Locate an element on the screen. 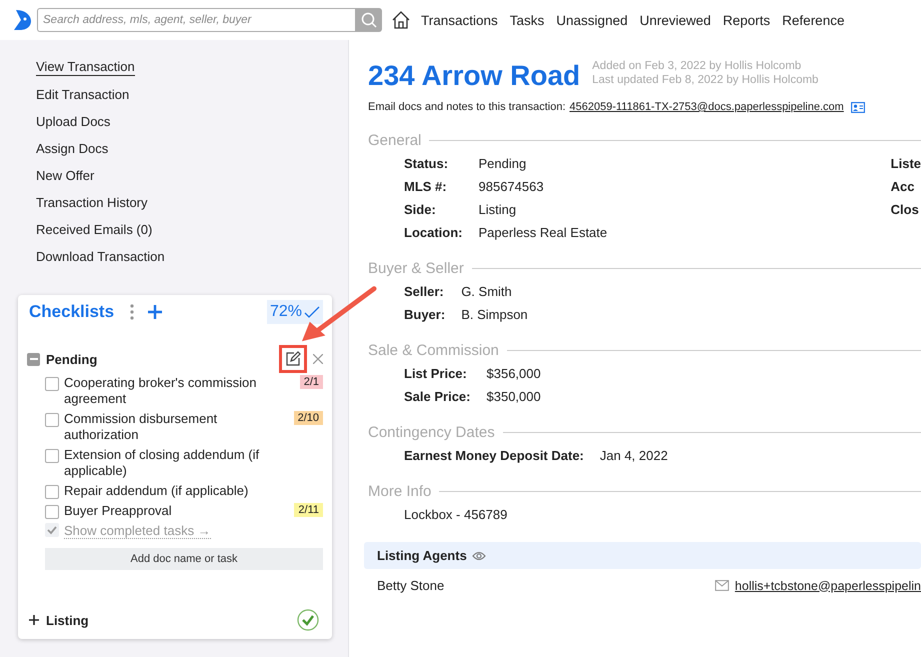 Image resolution: width=921 pixels, height=657 pixels. more-button is located at coordinates (132, 312).